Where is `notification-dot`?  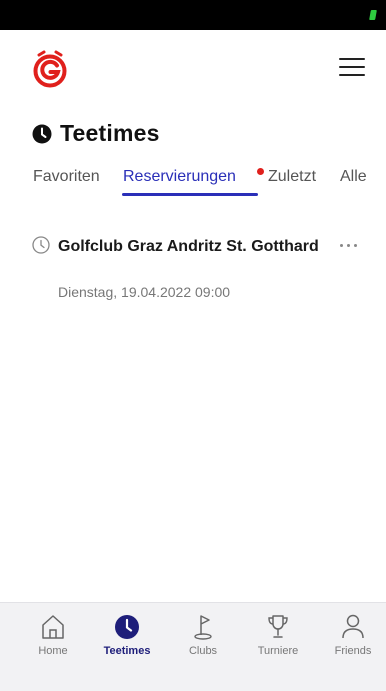 notification-dot is located at coordinates (260, 171).